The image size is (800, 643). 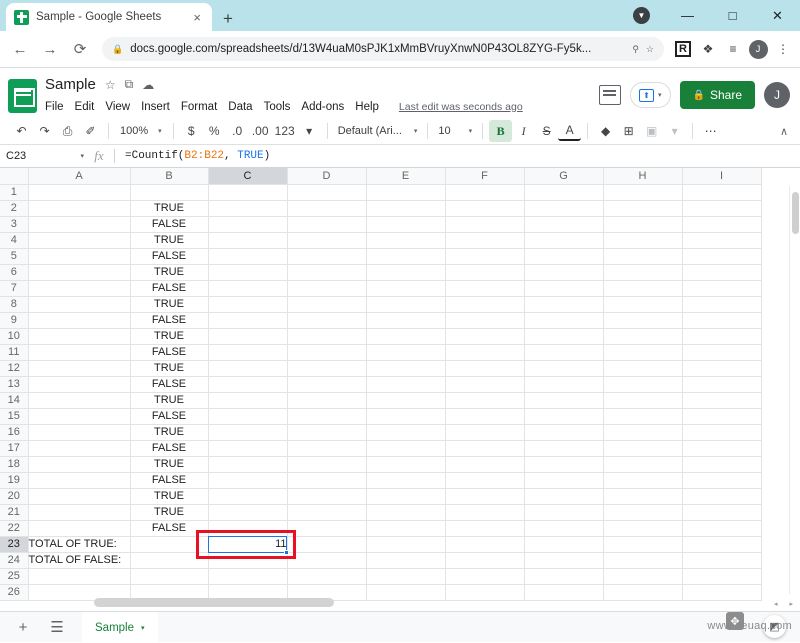 I want to click on column-header-F: F, so click(x=485, y=176).